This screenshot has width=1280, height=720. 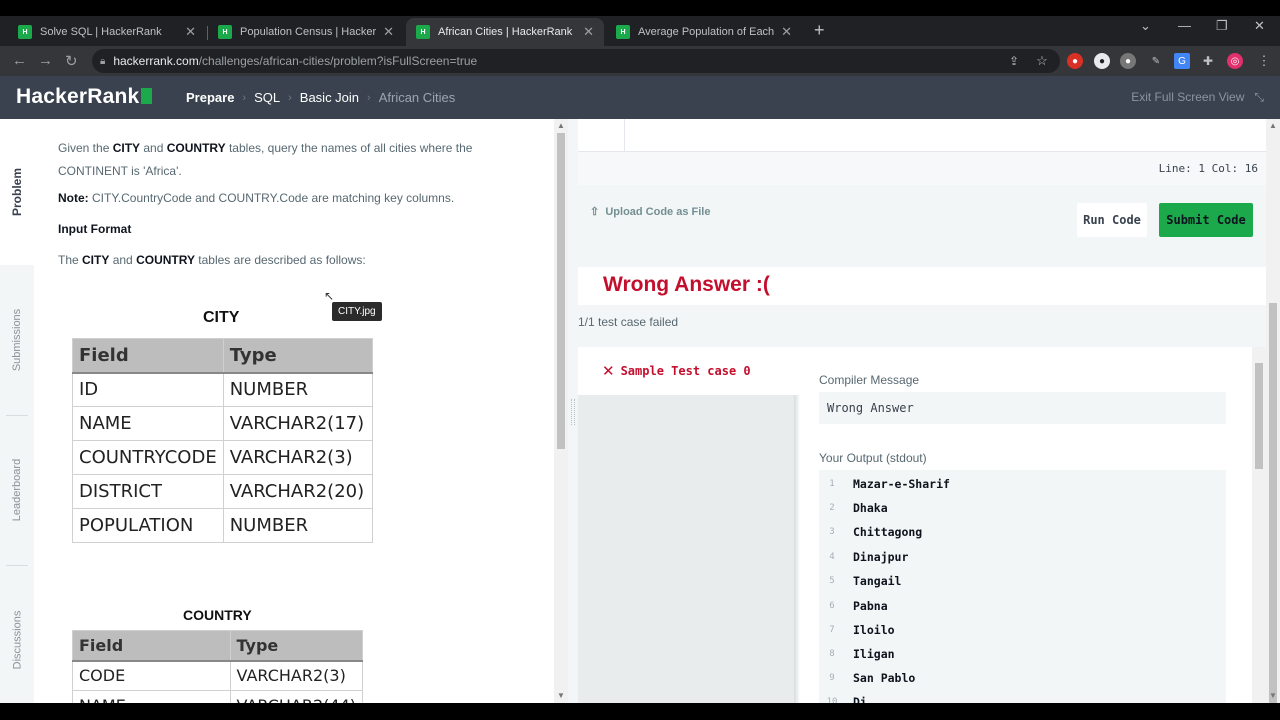 What do you see at coordinates (298, 457) in the screenshot?
I see `table-cell: VARCHAR2(3)` at bounding box center [298, 457].